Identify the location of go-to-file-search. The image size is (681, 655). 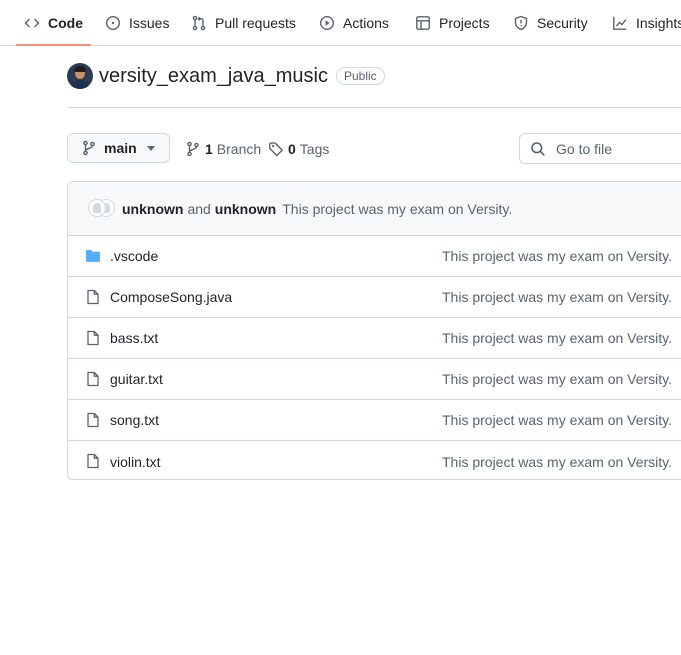
(600, 148).